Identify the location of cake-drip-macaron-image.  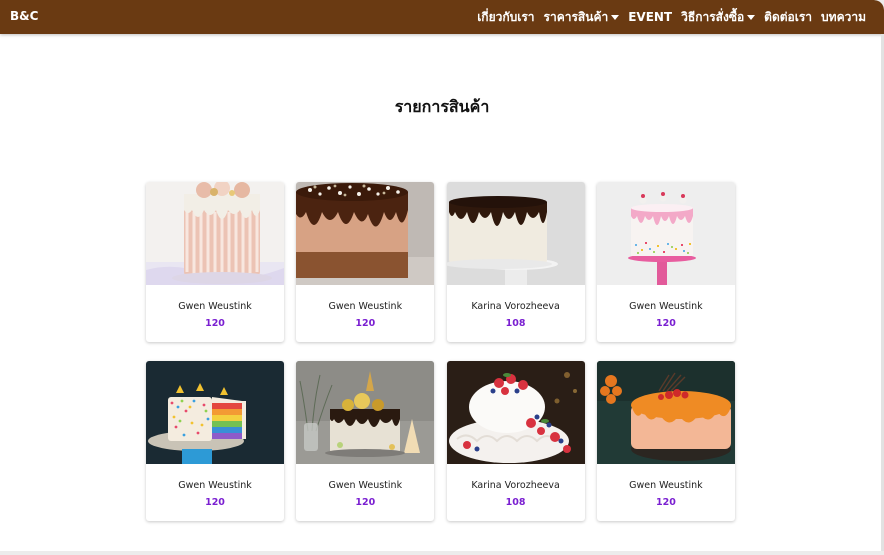
(215, 233).